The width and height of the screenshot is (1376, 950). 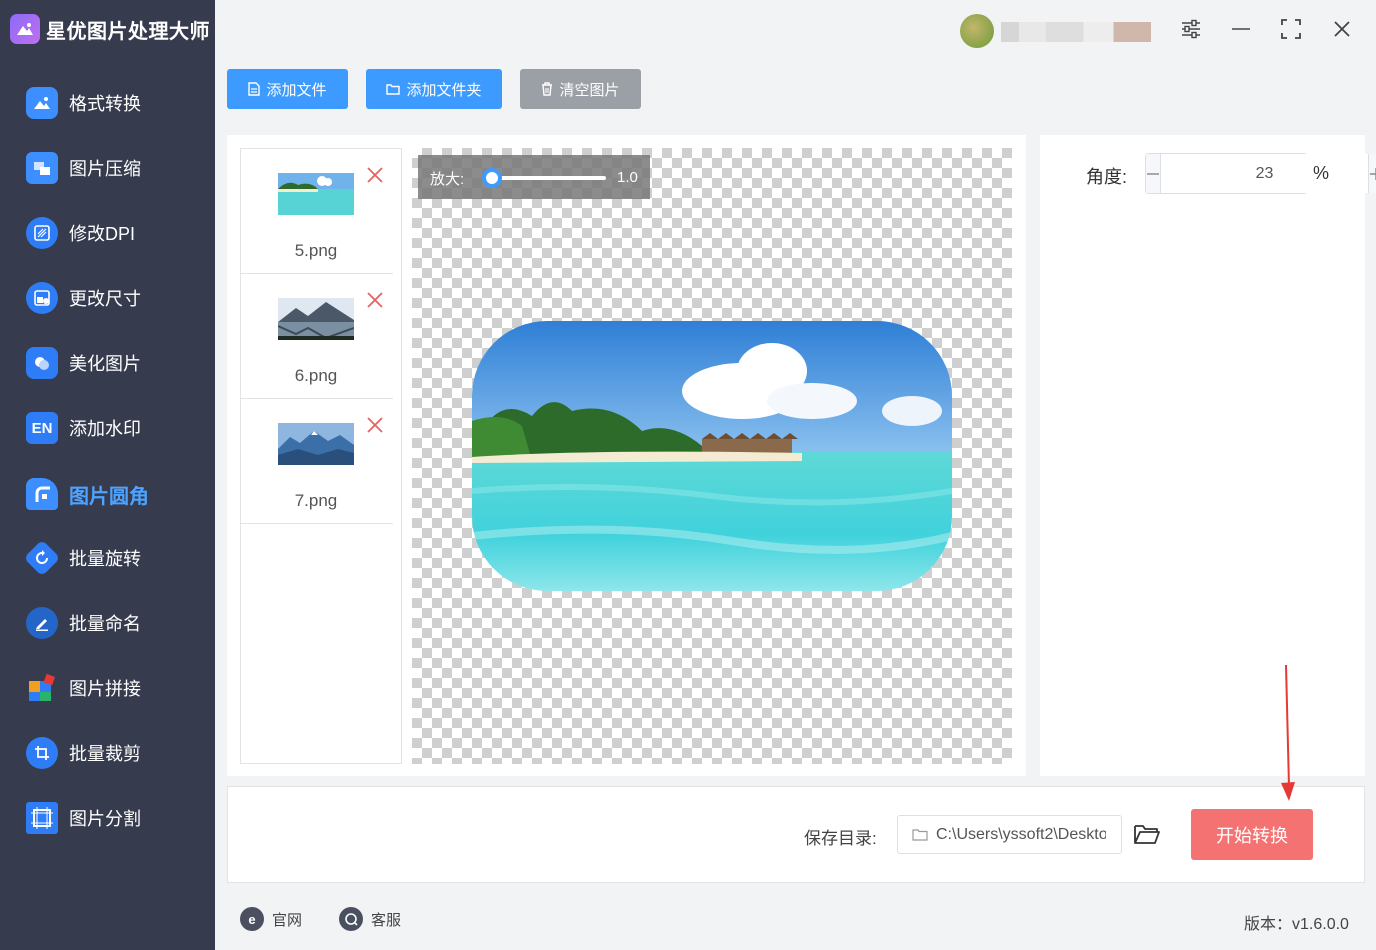 What do you see at coordinates (105, 623) in the screenshot?
I see `sidebar-item-label: 批量命名` at bounding box center [105, 623].